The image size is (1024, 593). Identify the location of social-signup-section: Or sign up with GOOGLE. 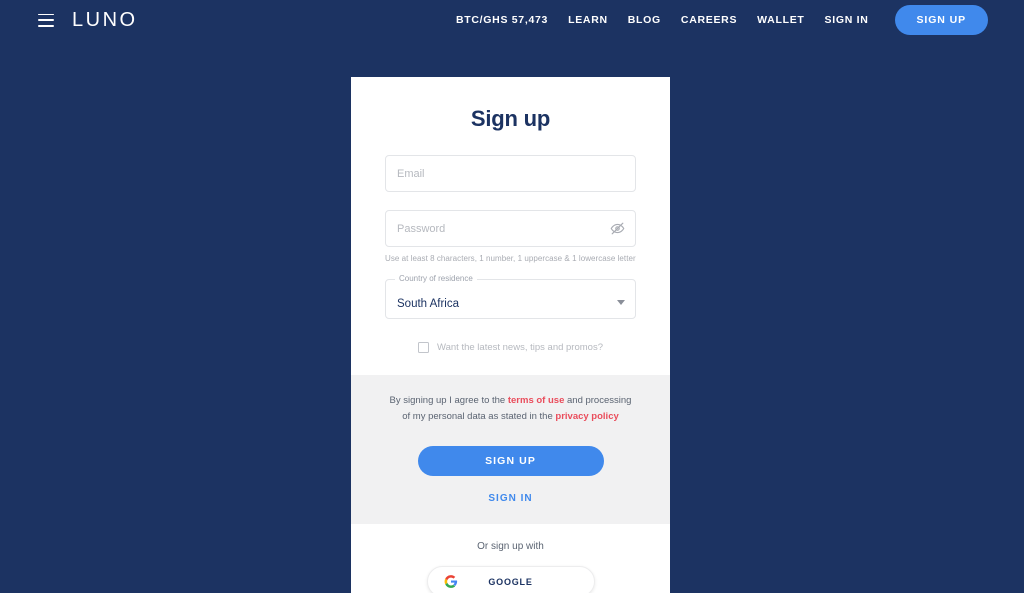
(510, 558).